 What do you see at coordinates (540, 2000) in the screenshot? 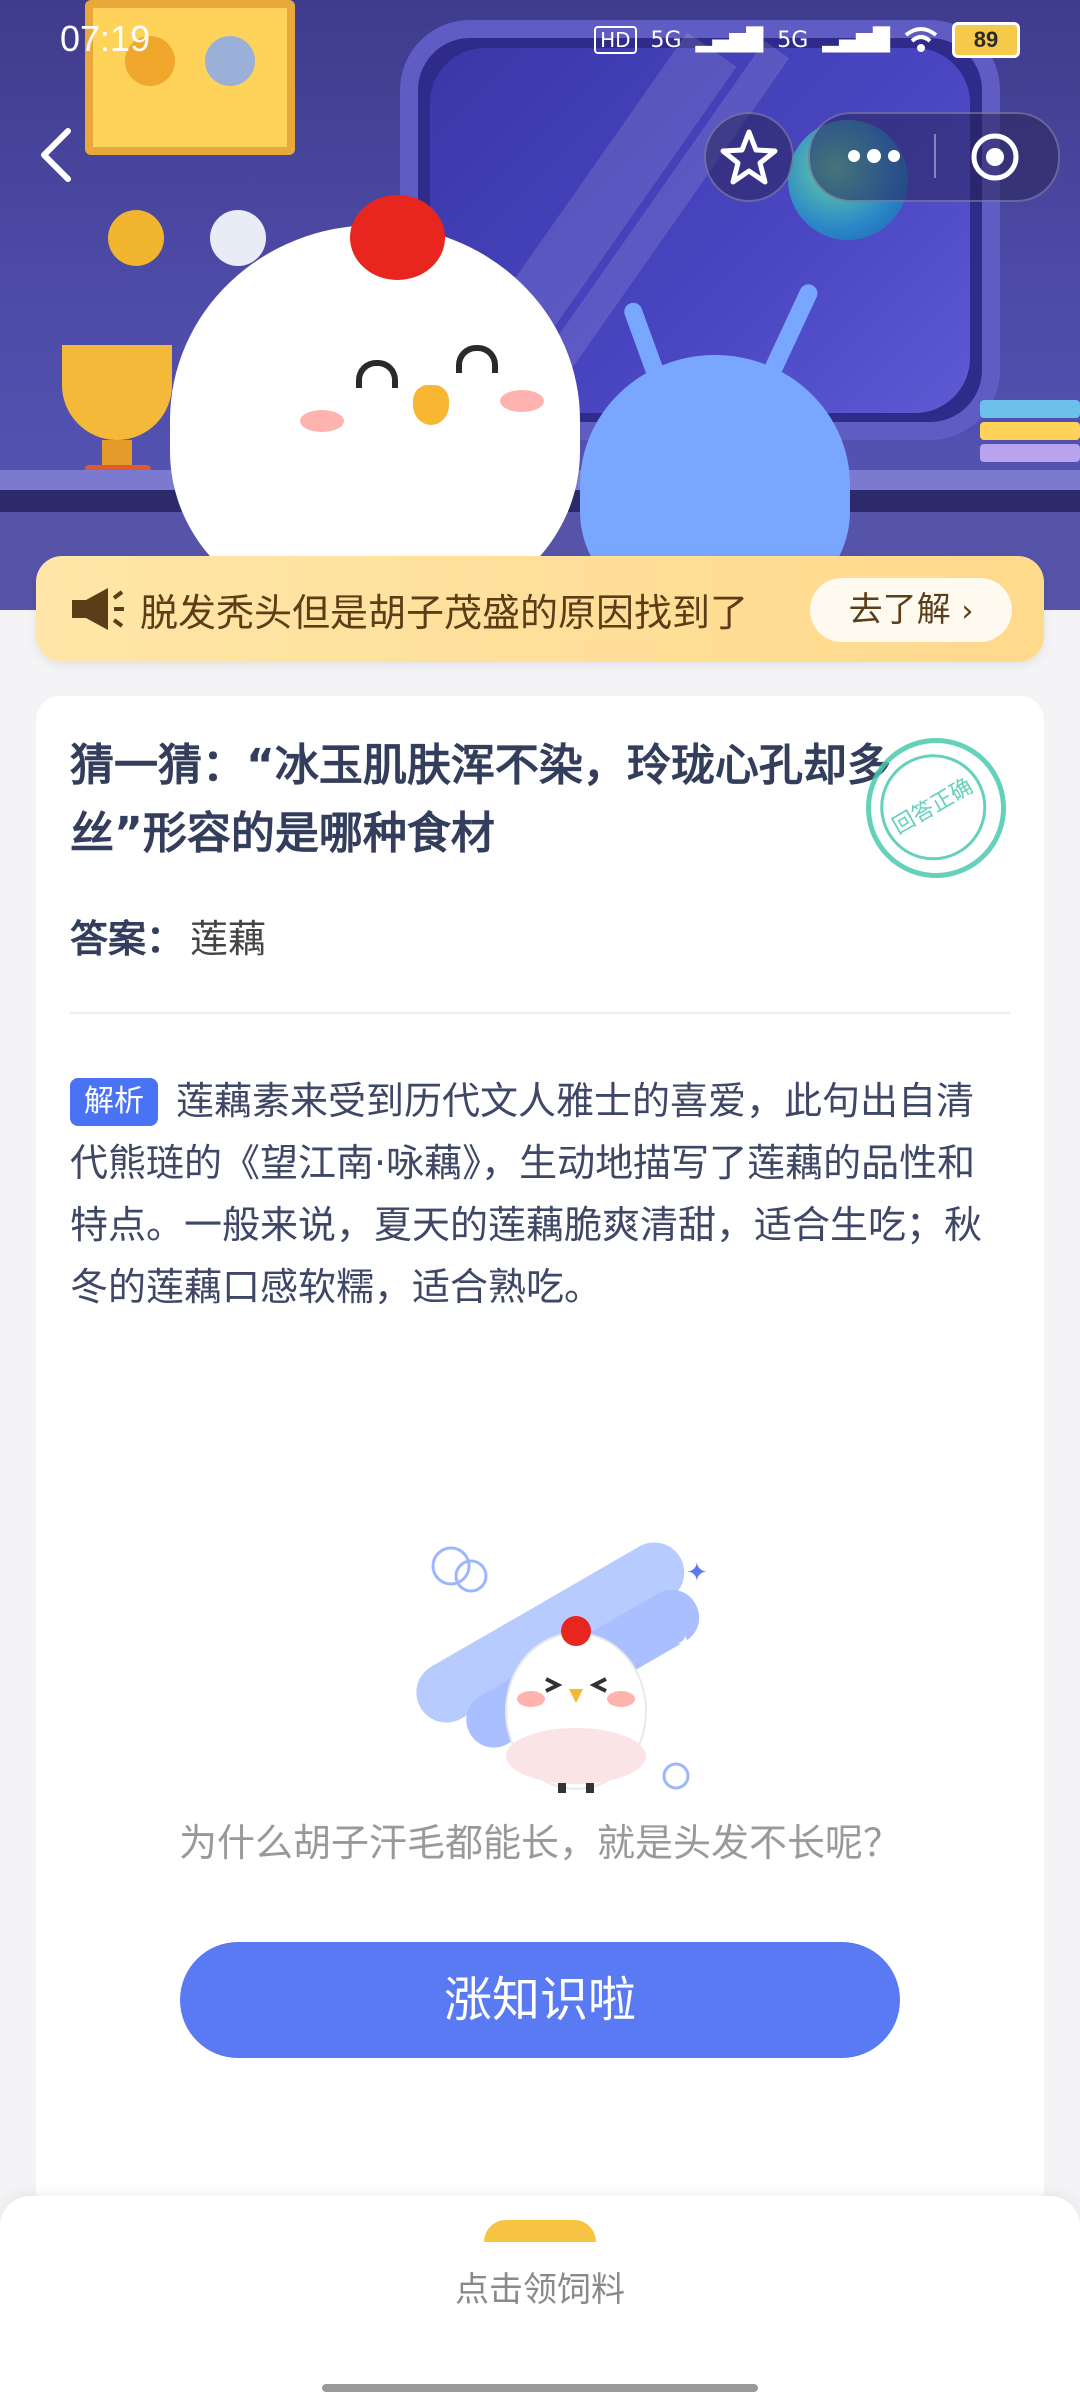
I see `learn-knowledge-button: 涨知识啦` at bounding box center [540, 2000].